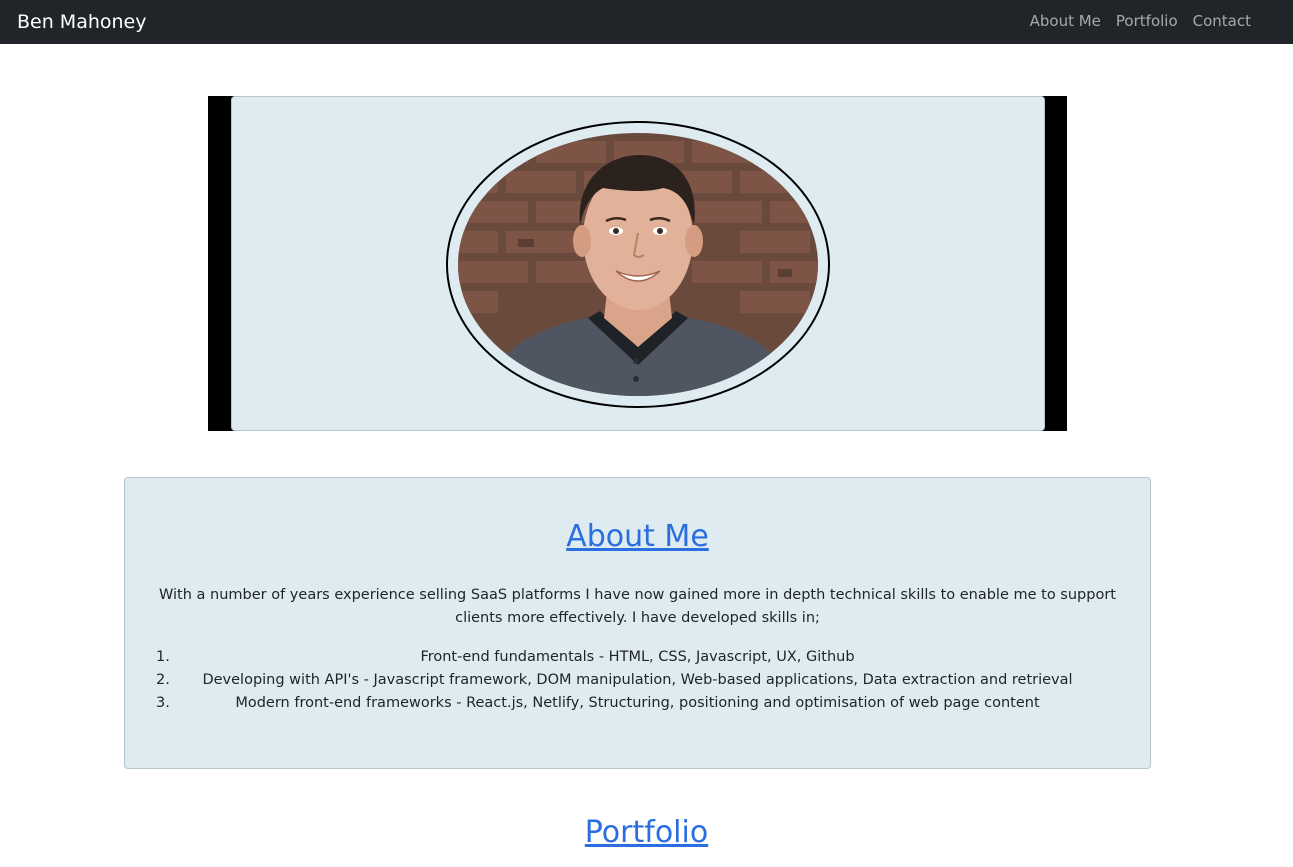  Describe the element at coordinates (81, 22) in the screenshot. I see `brand-link: Ben Mahoney` at that location.